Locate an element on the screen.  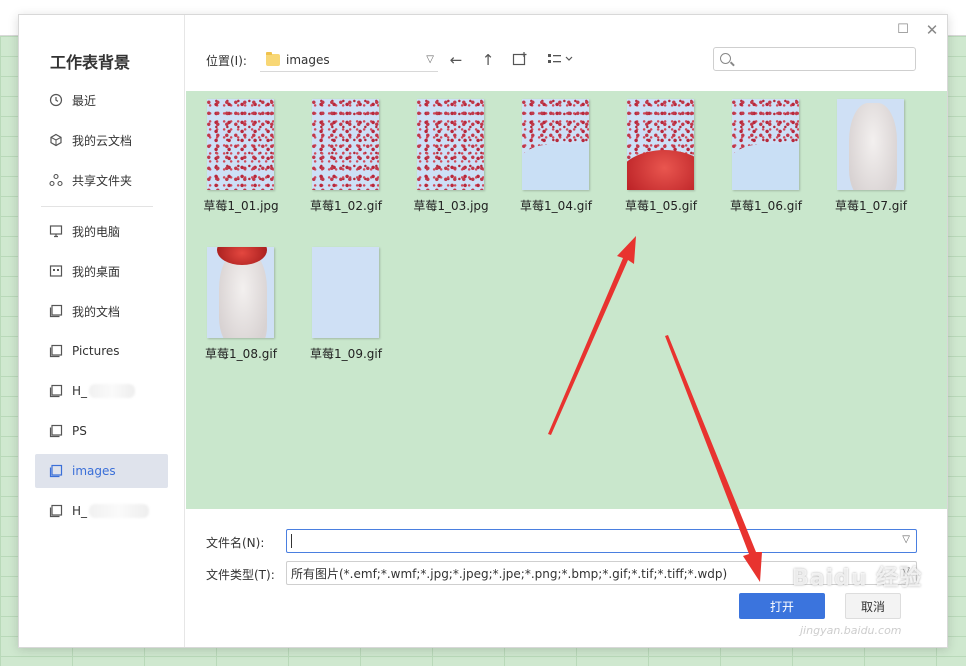
sidebar-item-my-documents: 我的文档 is located at coordinates (101, 311).